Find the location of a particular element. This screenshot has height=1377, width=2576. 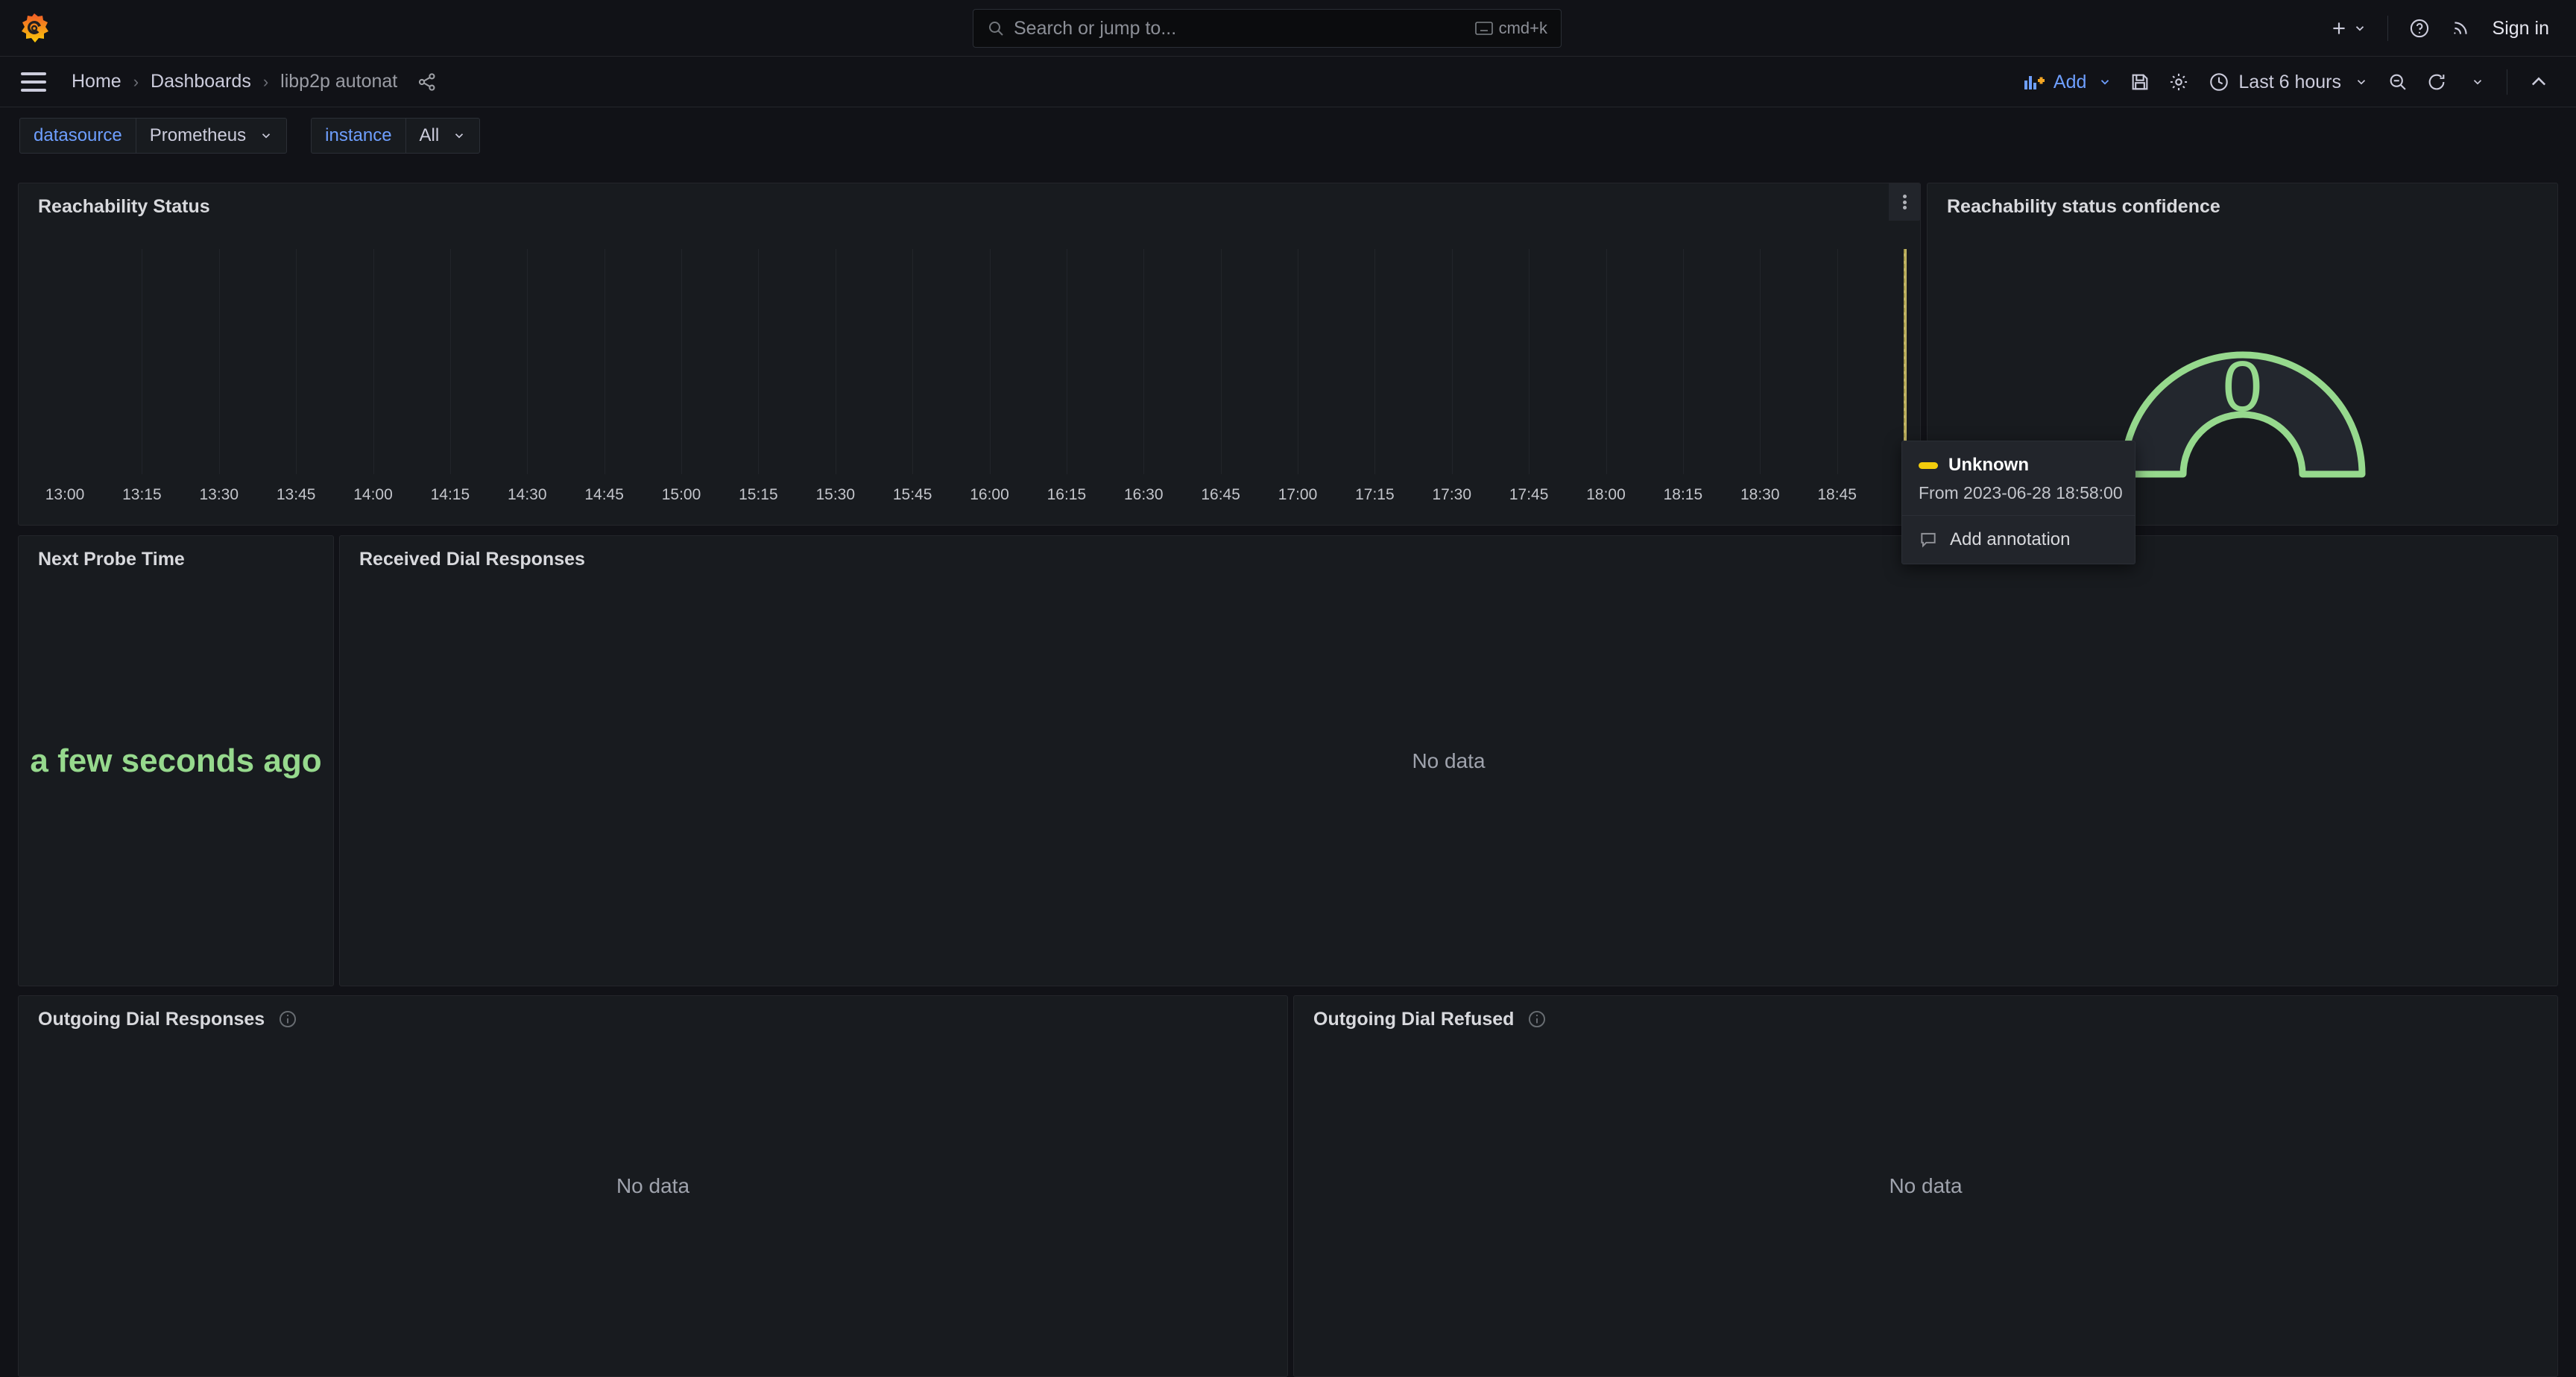

time-range-label: Last 6 hours is located at coordinates (2289, 81).